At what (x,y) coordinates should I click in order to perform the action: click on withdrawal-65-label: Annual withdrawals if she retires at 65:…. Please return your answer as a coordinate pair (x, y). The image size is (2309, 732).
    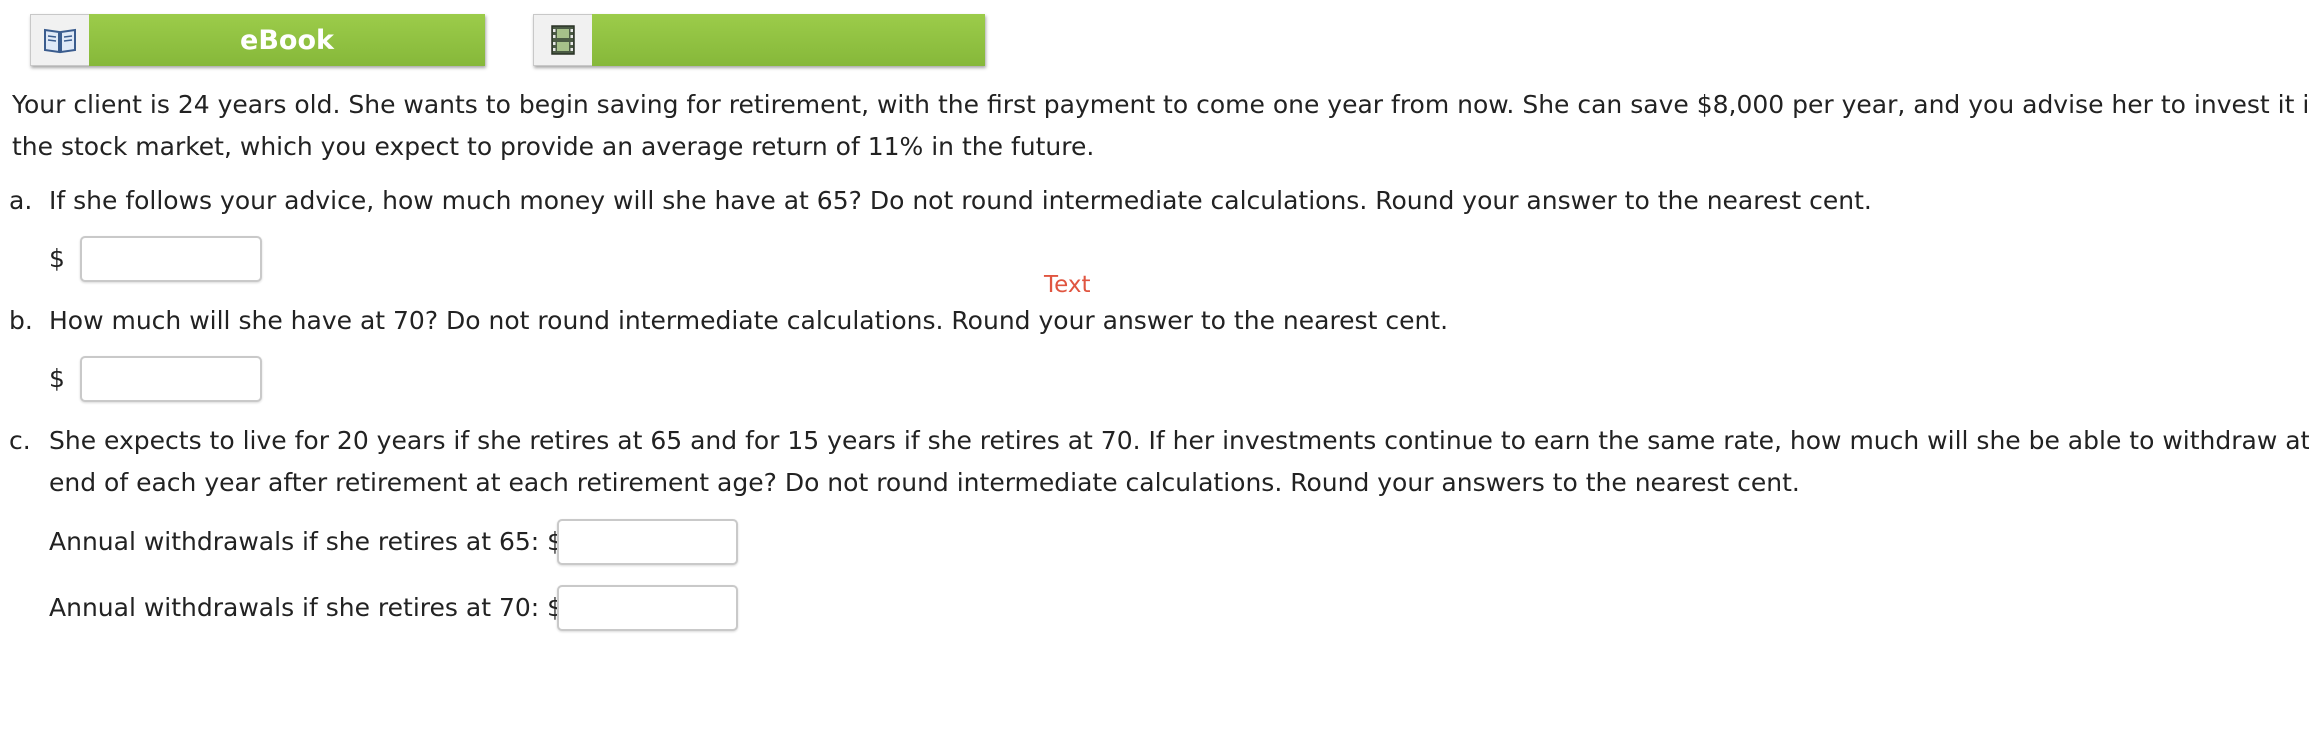
    Looking at the image, I should click on (306, 541).